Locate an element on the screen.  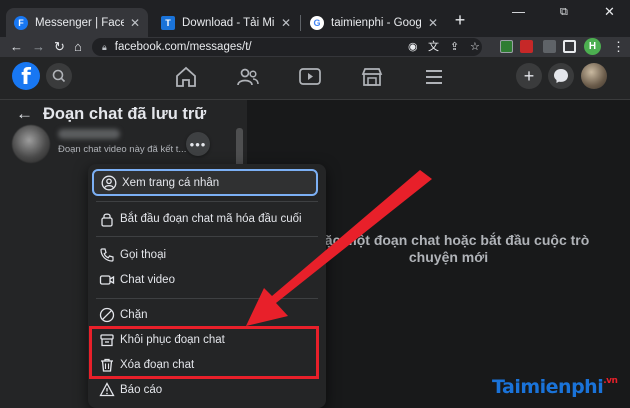
address-bar: 🔒︎ facebook.com/messages/t/ is located at coordinates (287, 47).